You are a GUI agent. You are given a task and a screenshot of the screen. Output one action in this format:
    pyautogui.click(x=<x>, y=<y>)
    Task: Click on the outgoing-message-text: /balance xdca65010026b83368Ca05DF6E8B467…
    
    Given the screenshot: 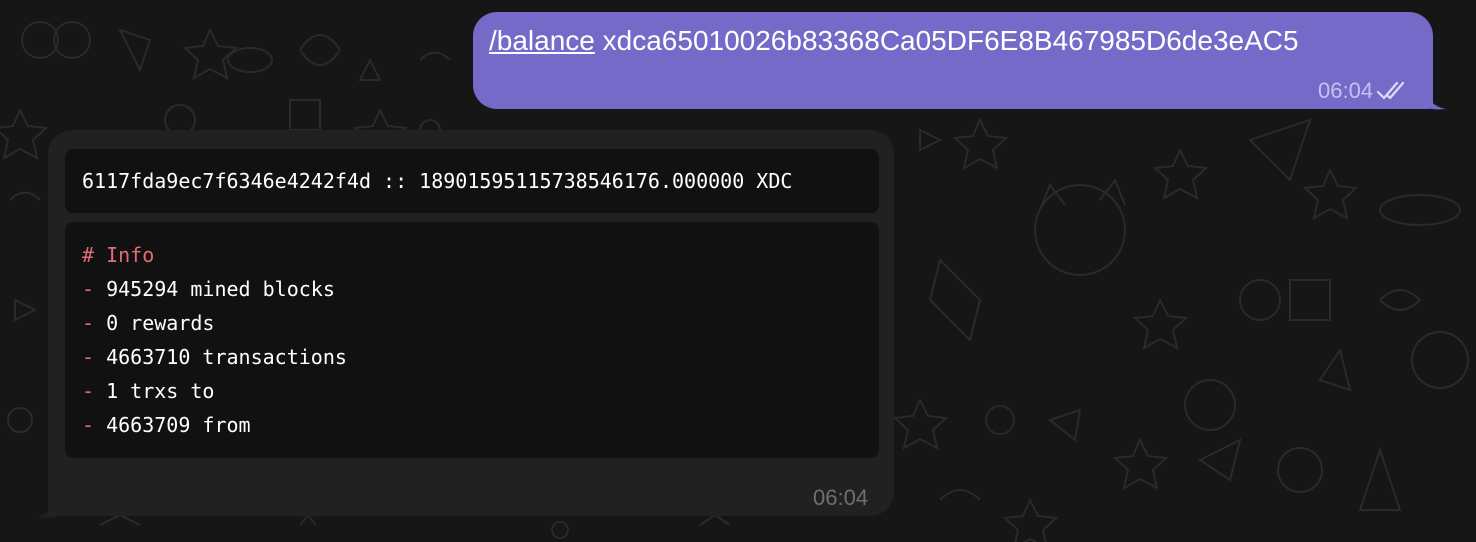 What is the action you would take?
    pyautogui.click(x=894, y=41)
    